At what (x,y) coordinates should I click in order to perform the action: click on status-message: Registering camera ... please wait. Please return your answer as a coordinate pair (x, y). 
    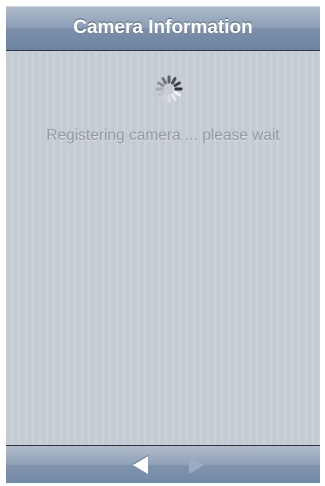
    Looking at the image, I should click on (163, 135).